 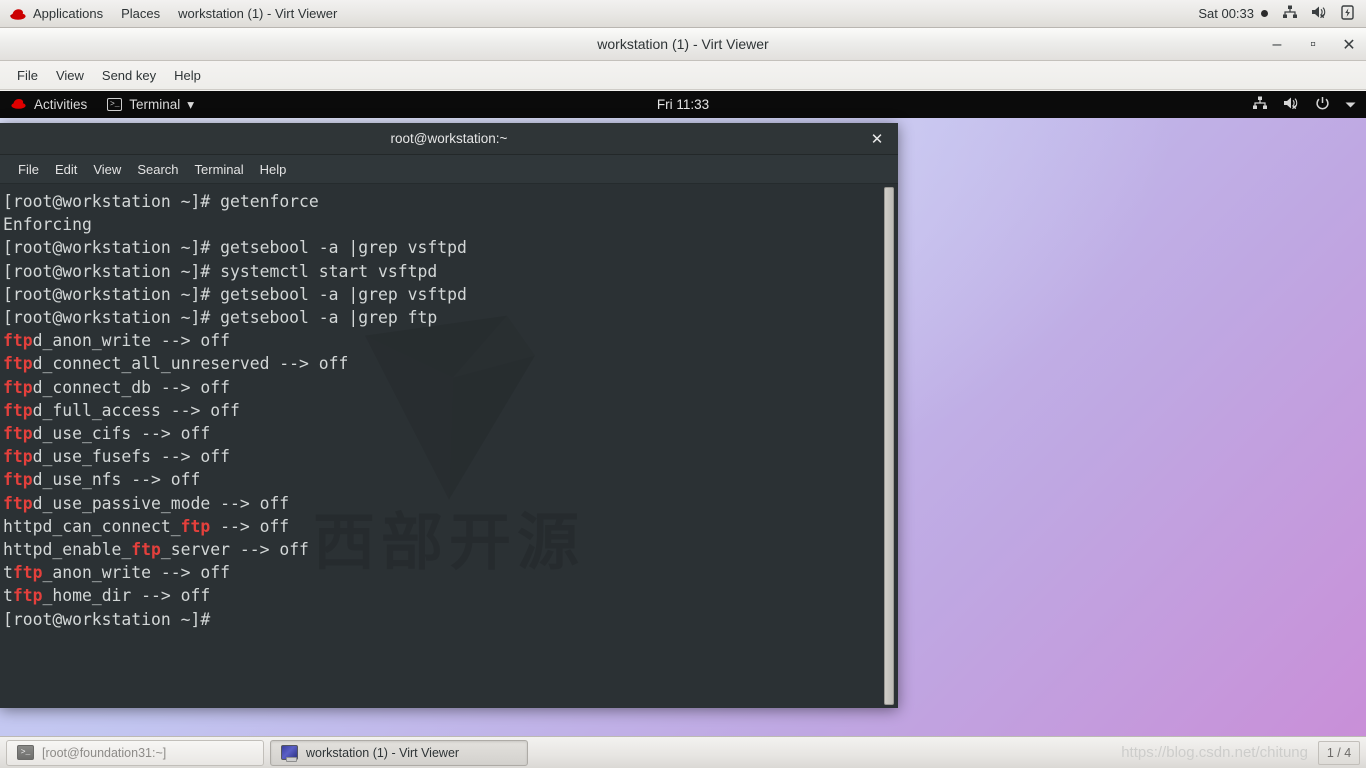 I want to click on terminal-line: ftpd_connect_all_unreserved --> off, so click(x=176, y=364).